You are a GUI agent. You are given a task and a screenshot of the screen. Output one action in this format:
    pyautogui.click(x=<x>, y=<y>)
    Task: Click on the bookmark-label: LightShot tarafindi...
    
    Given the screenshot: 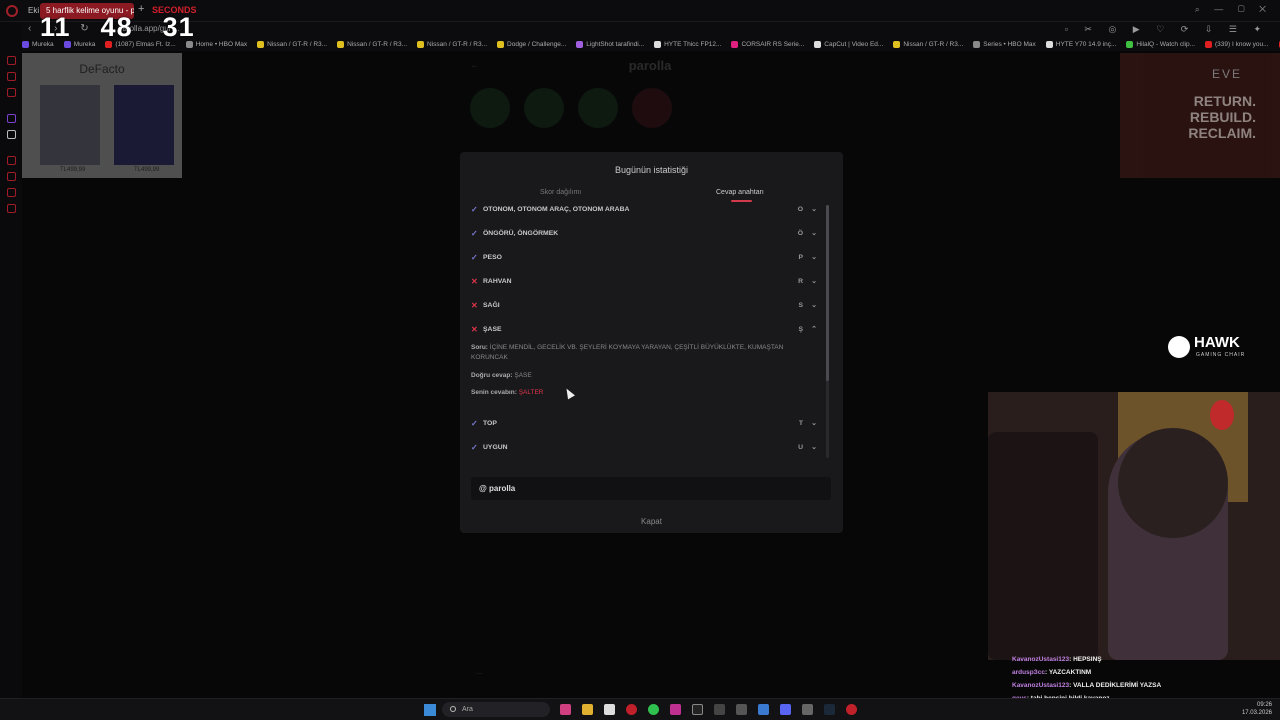 What is the action you would take?
    pyautogui.click(x=615, y=44)
    